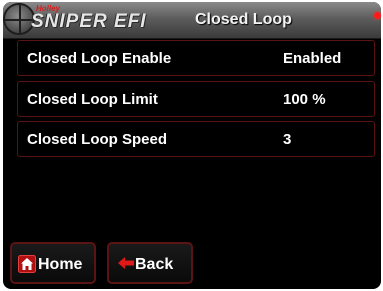  Describe the element at coordinates (92, 99) in the screenshot. I see `setting-label: Closed Loop Limit` at that location.